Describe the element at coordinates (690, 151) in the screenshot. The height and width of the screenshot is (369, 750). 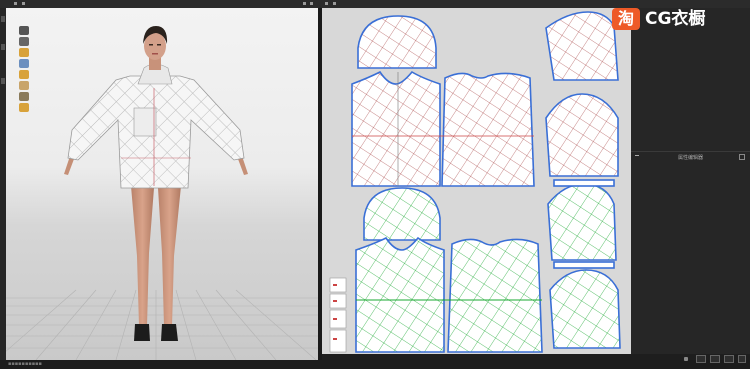
I see `panel-divider` at that location.